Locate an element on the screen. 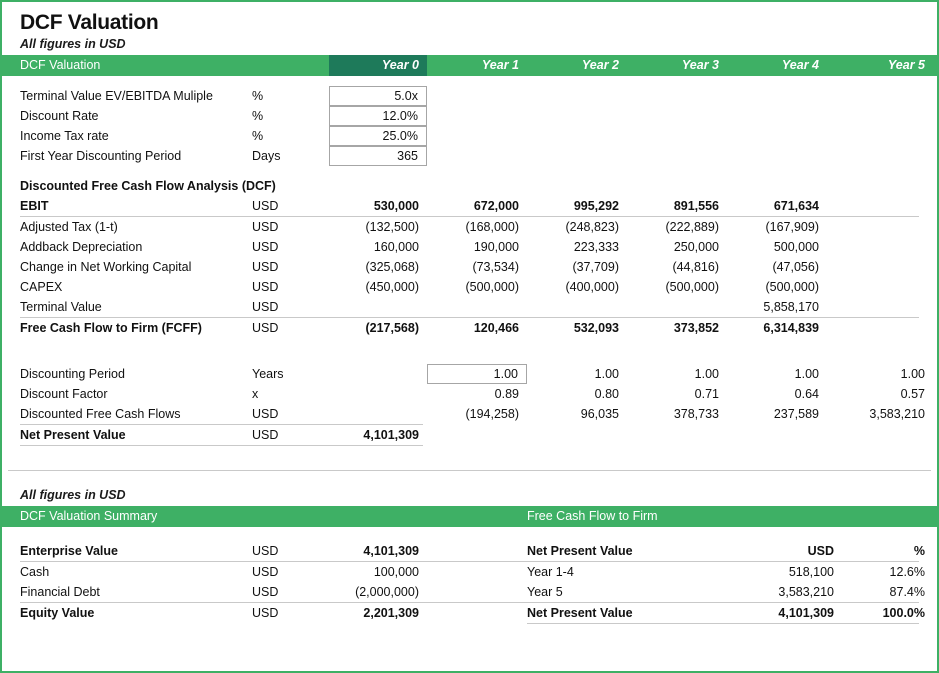 This screenshot has width=939, height=673. summary-right-total-pct: 100.0% is located at coordinates (887, 613).